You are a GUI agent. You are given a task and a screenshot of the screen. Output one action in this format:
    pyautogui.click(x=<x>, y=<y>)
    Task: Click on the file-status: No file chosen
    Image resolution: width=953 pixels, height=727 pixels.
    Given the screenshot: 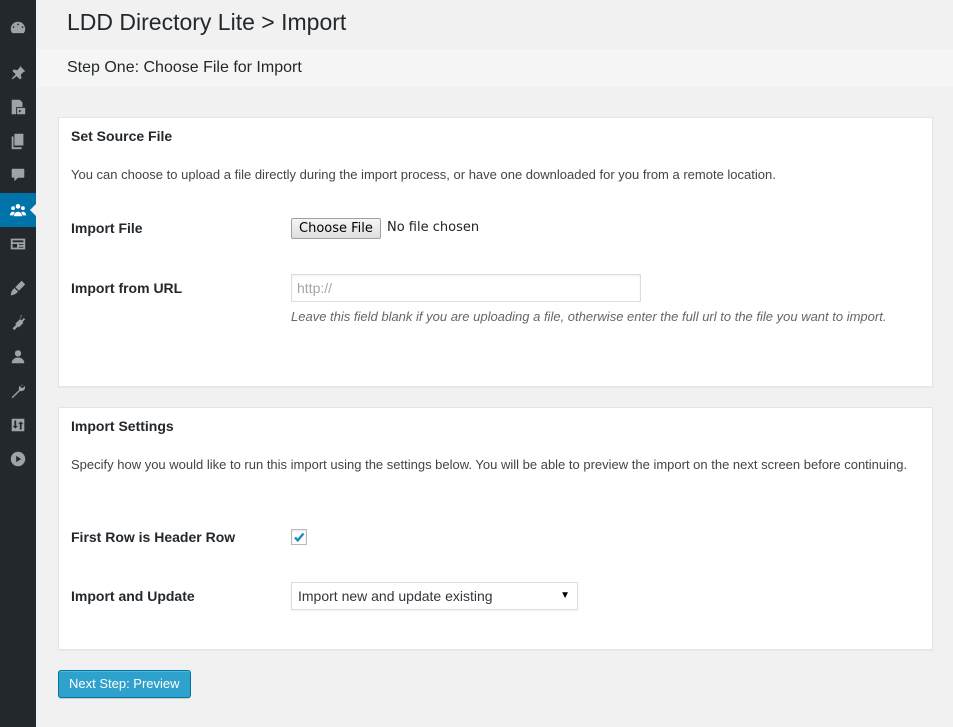 What is the action you would take?
    pyautogui.click(x=433, y=227)
    